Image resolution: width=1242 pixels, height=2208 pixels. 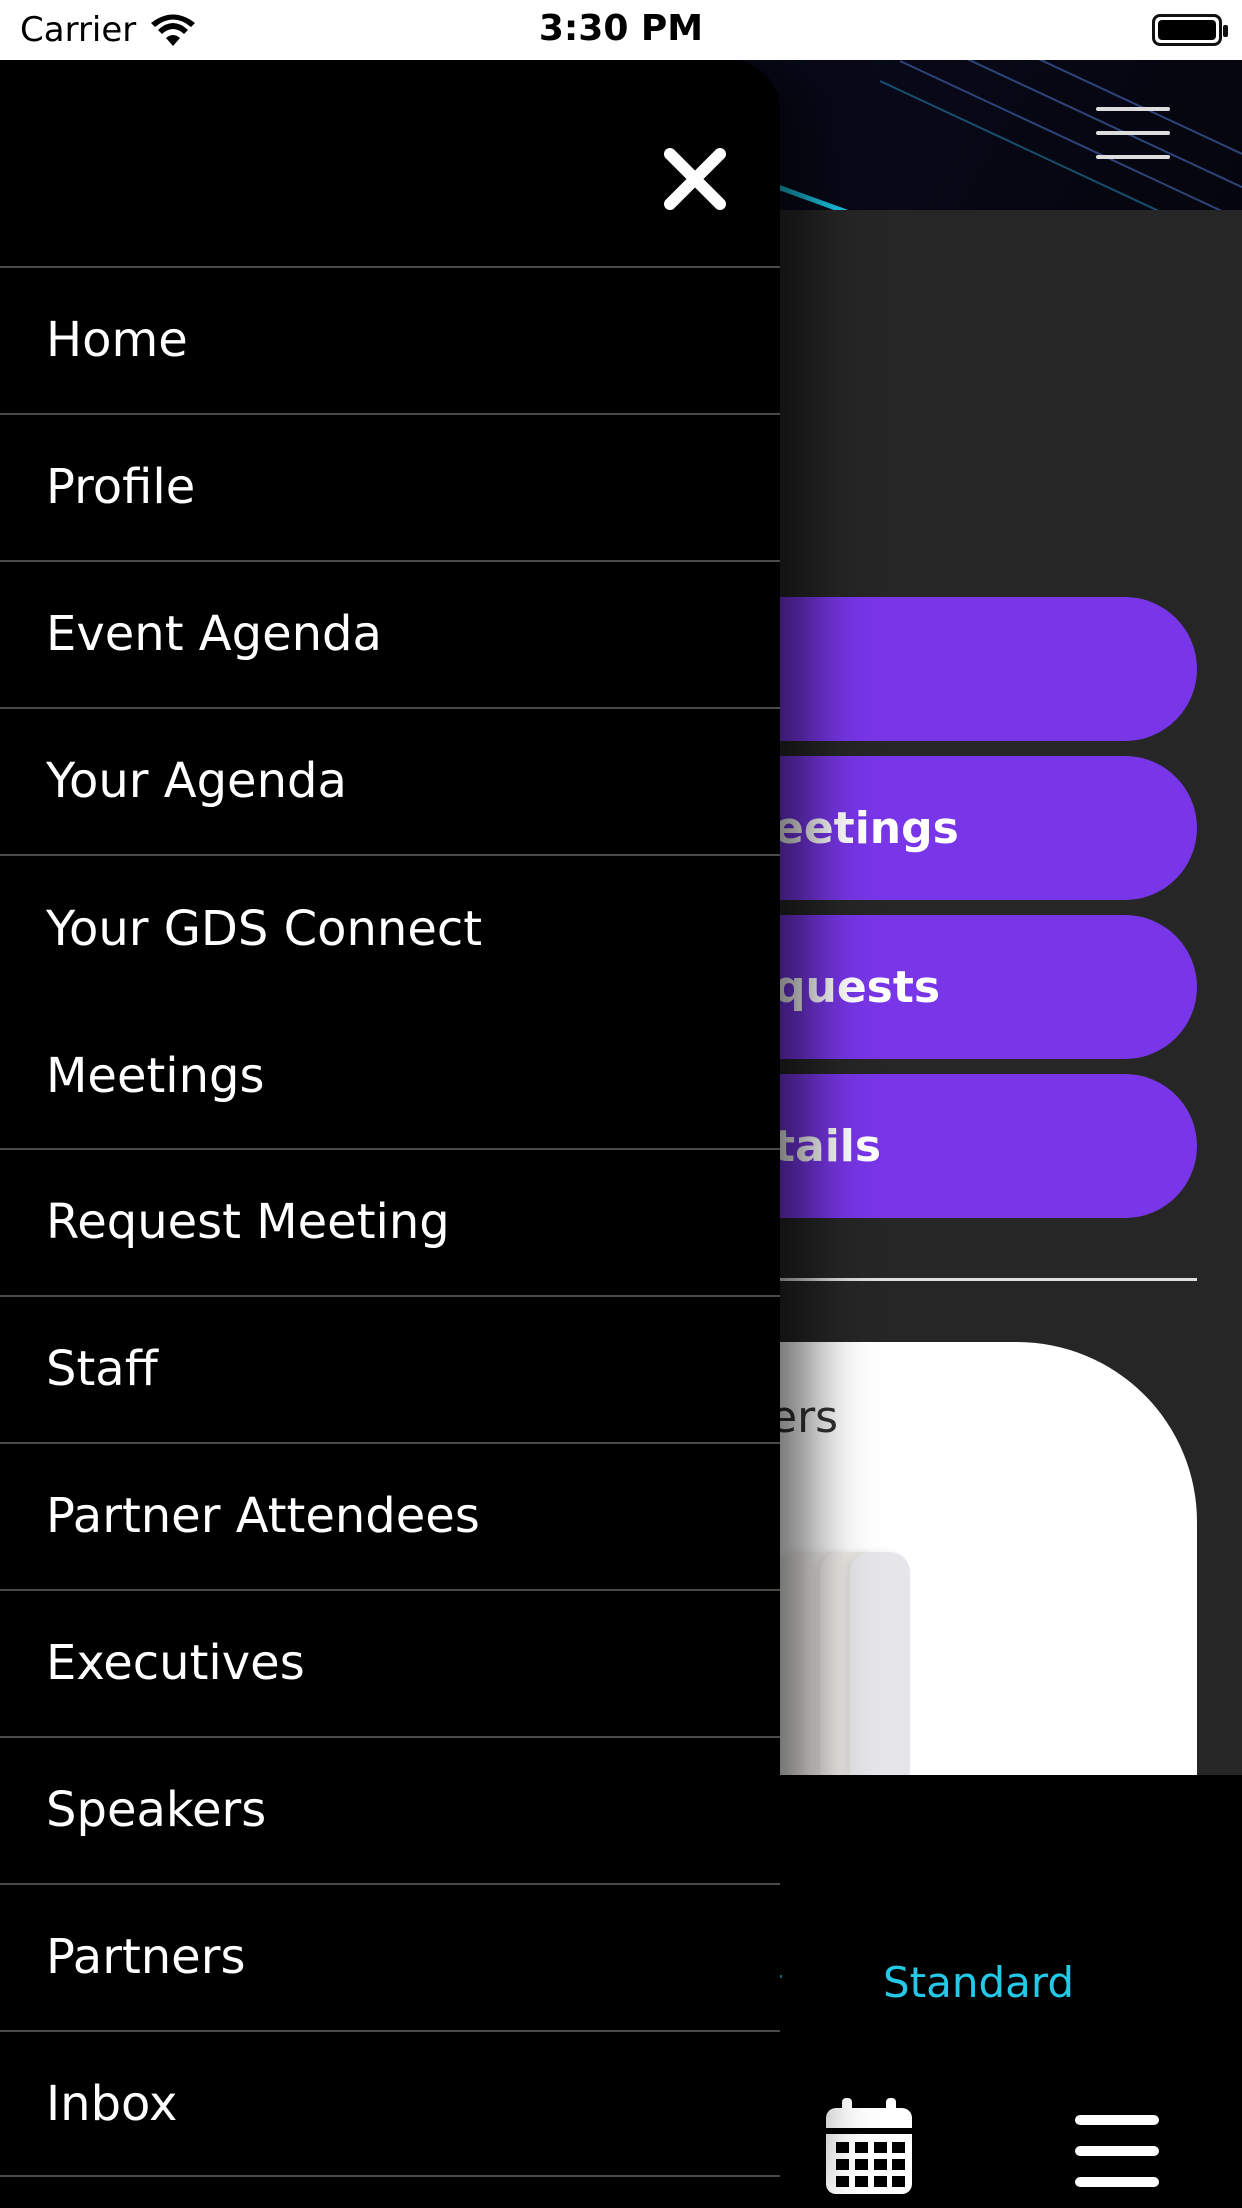 I want to click on menu-item-home: Home, so click(x=390, y=339).